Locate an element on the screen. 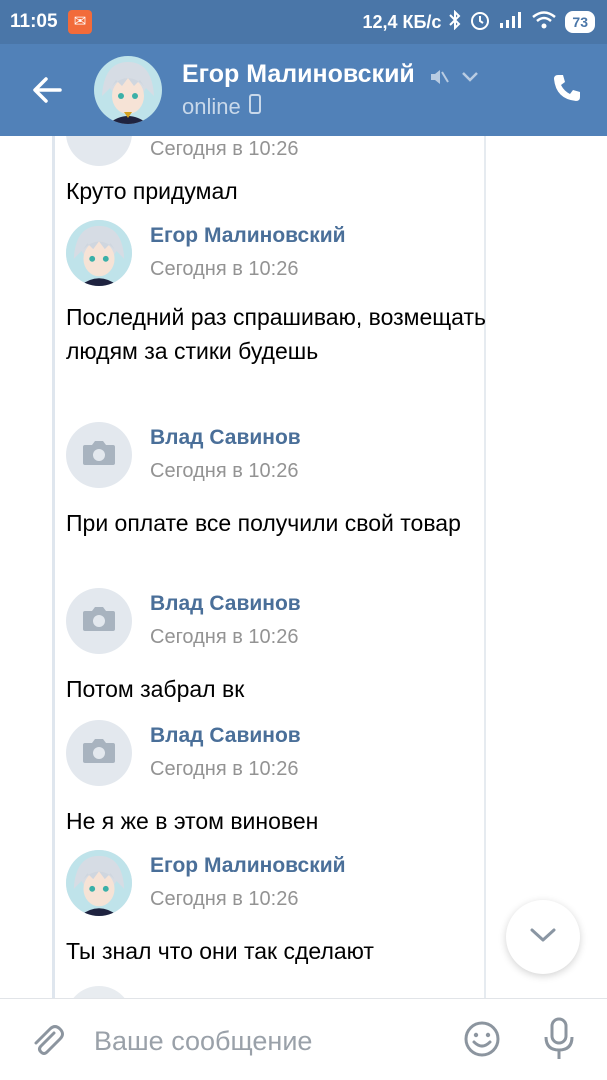 The image size is (607, 1080). muted-icon is located at coordinates (439, 79).